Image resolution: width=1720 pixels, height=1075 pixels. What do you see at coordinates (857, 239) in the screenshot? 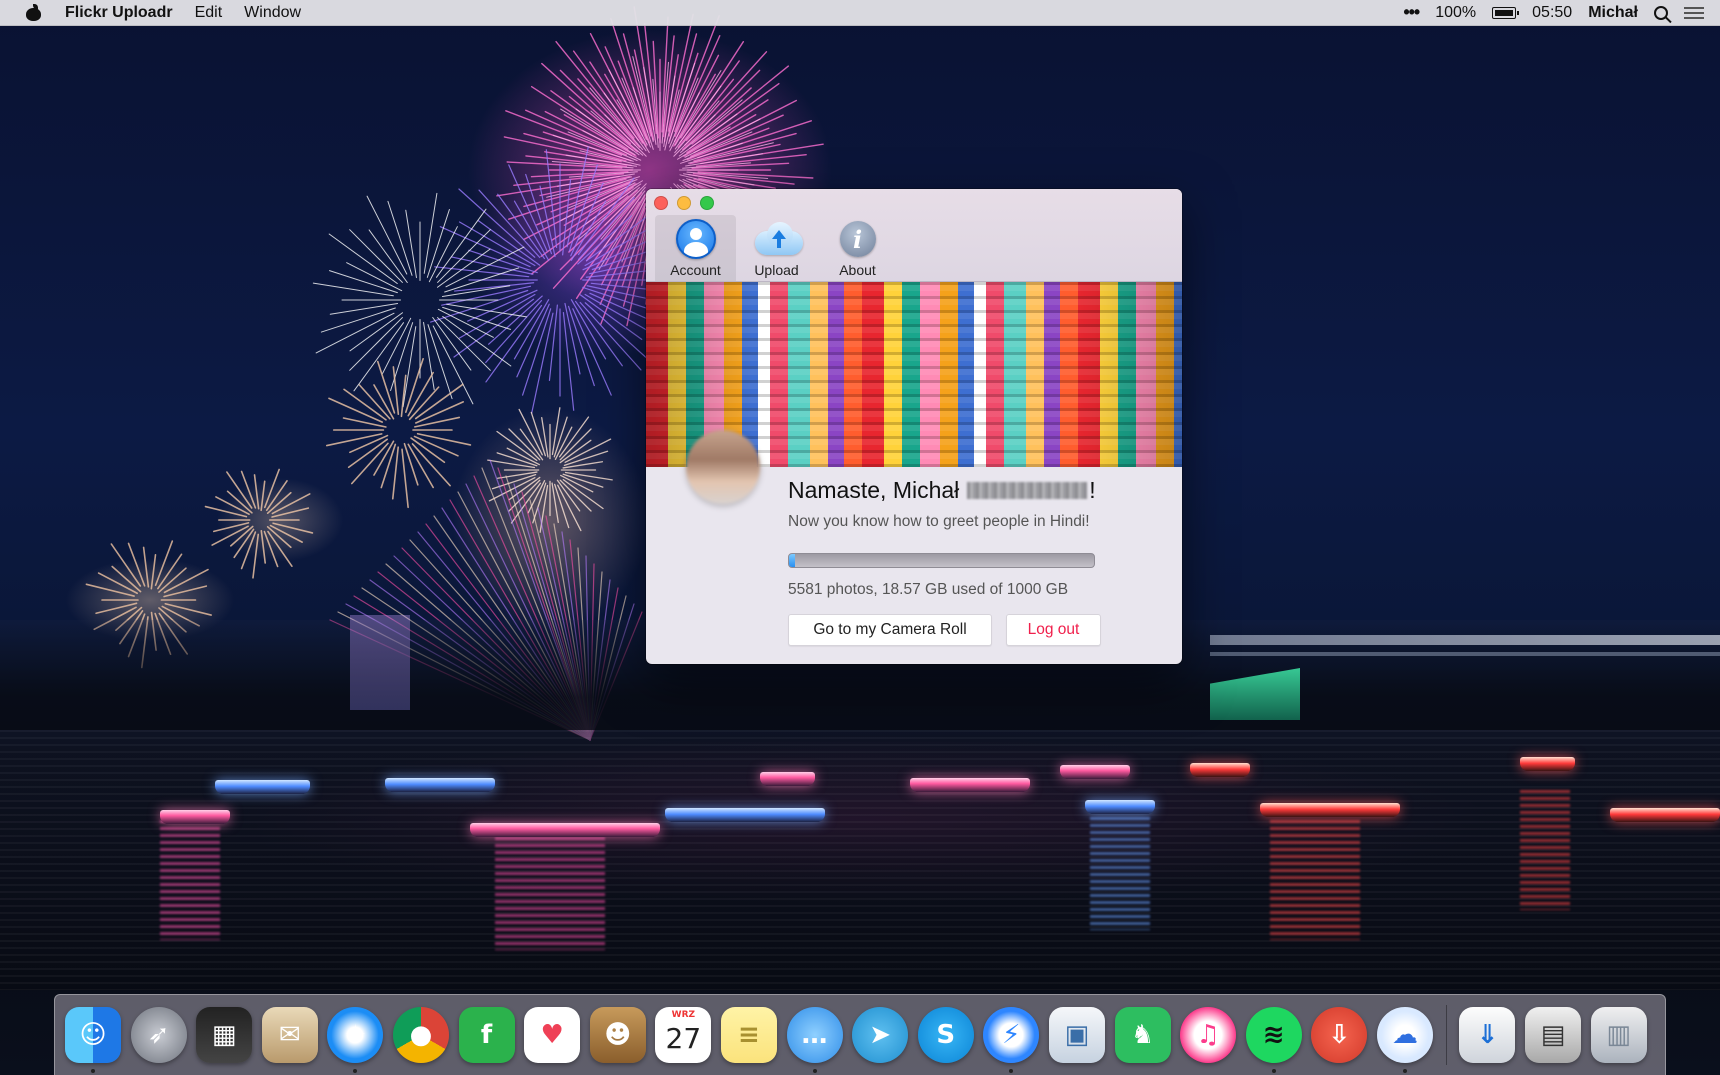
I see `info-icon: i` at bounding box center [857, 239].